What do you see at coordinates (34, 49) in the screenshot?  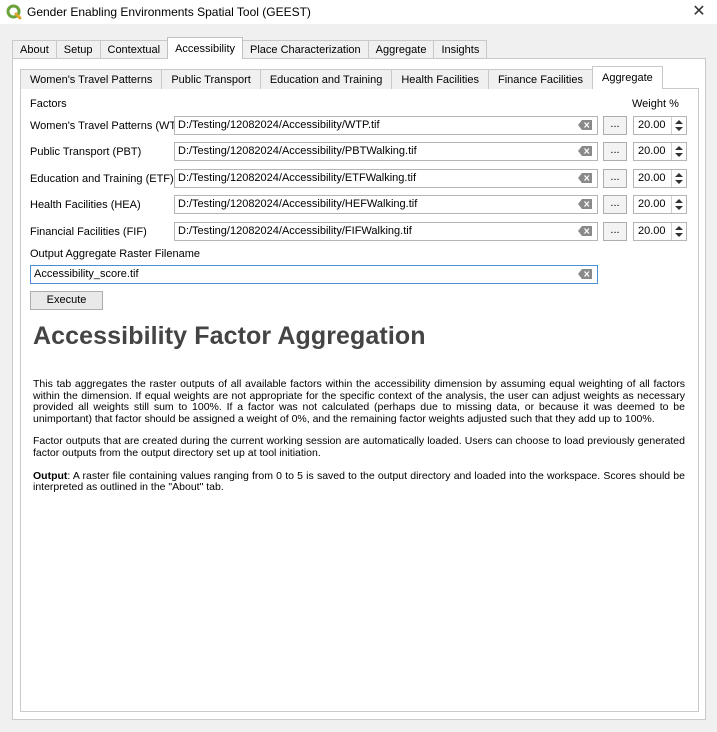 I see `tab-about: About` at bounding box center [34, 49].